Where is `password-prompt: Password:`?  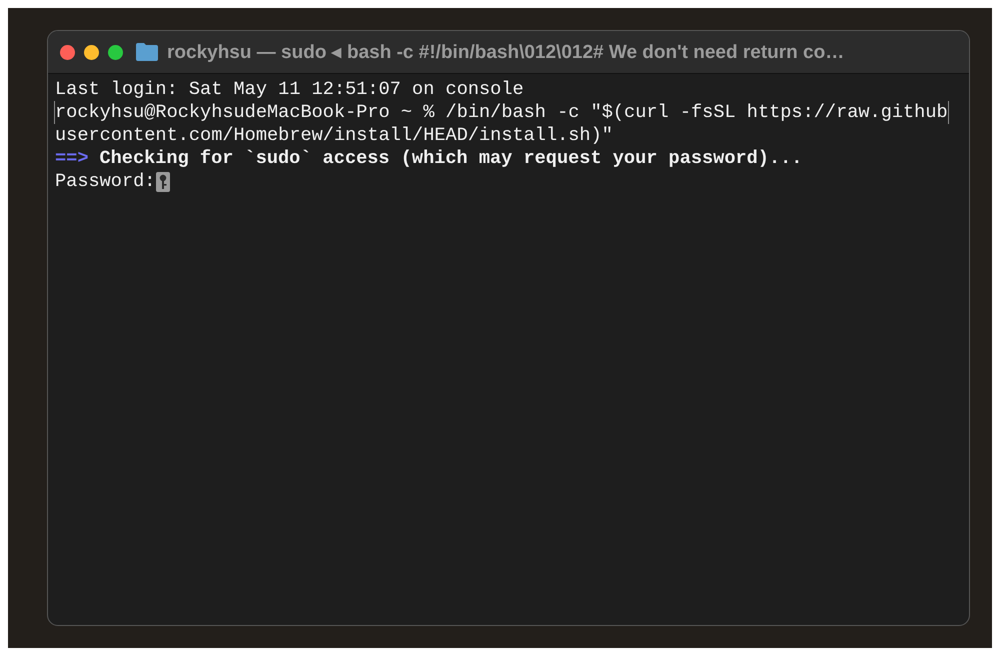 password-prompt: Password: is located at coordinates (105, 181).